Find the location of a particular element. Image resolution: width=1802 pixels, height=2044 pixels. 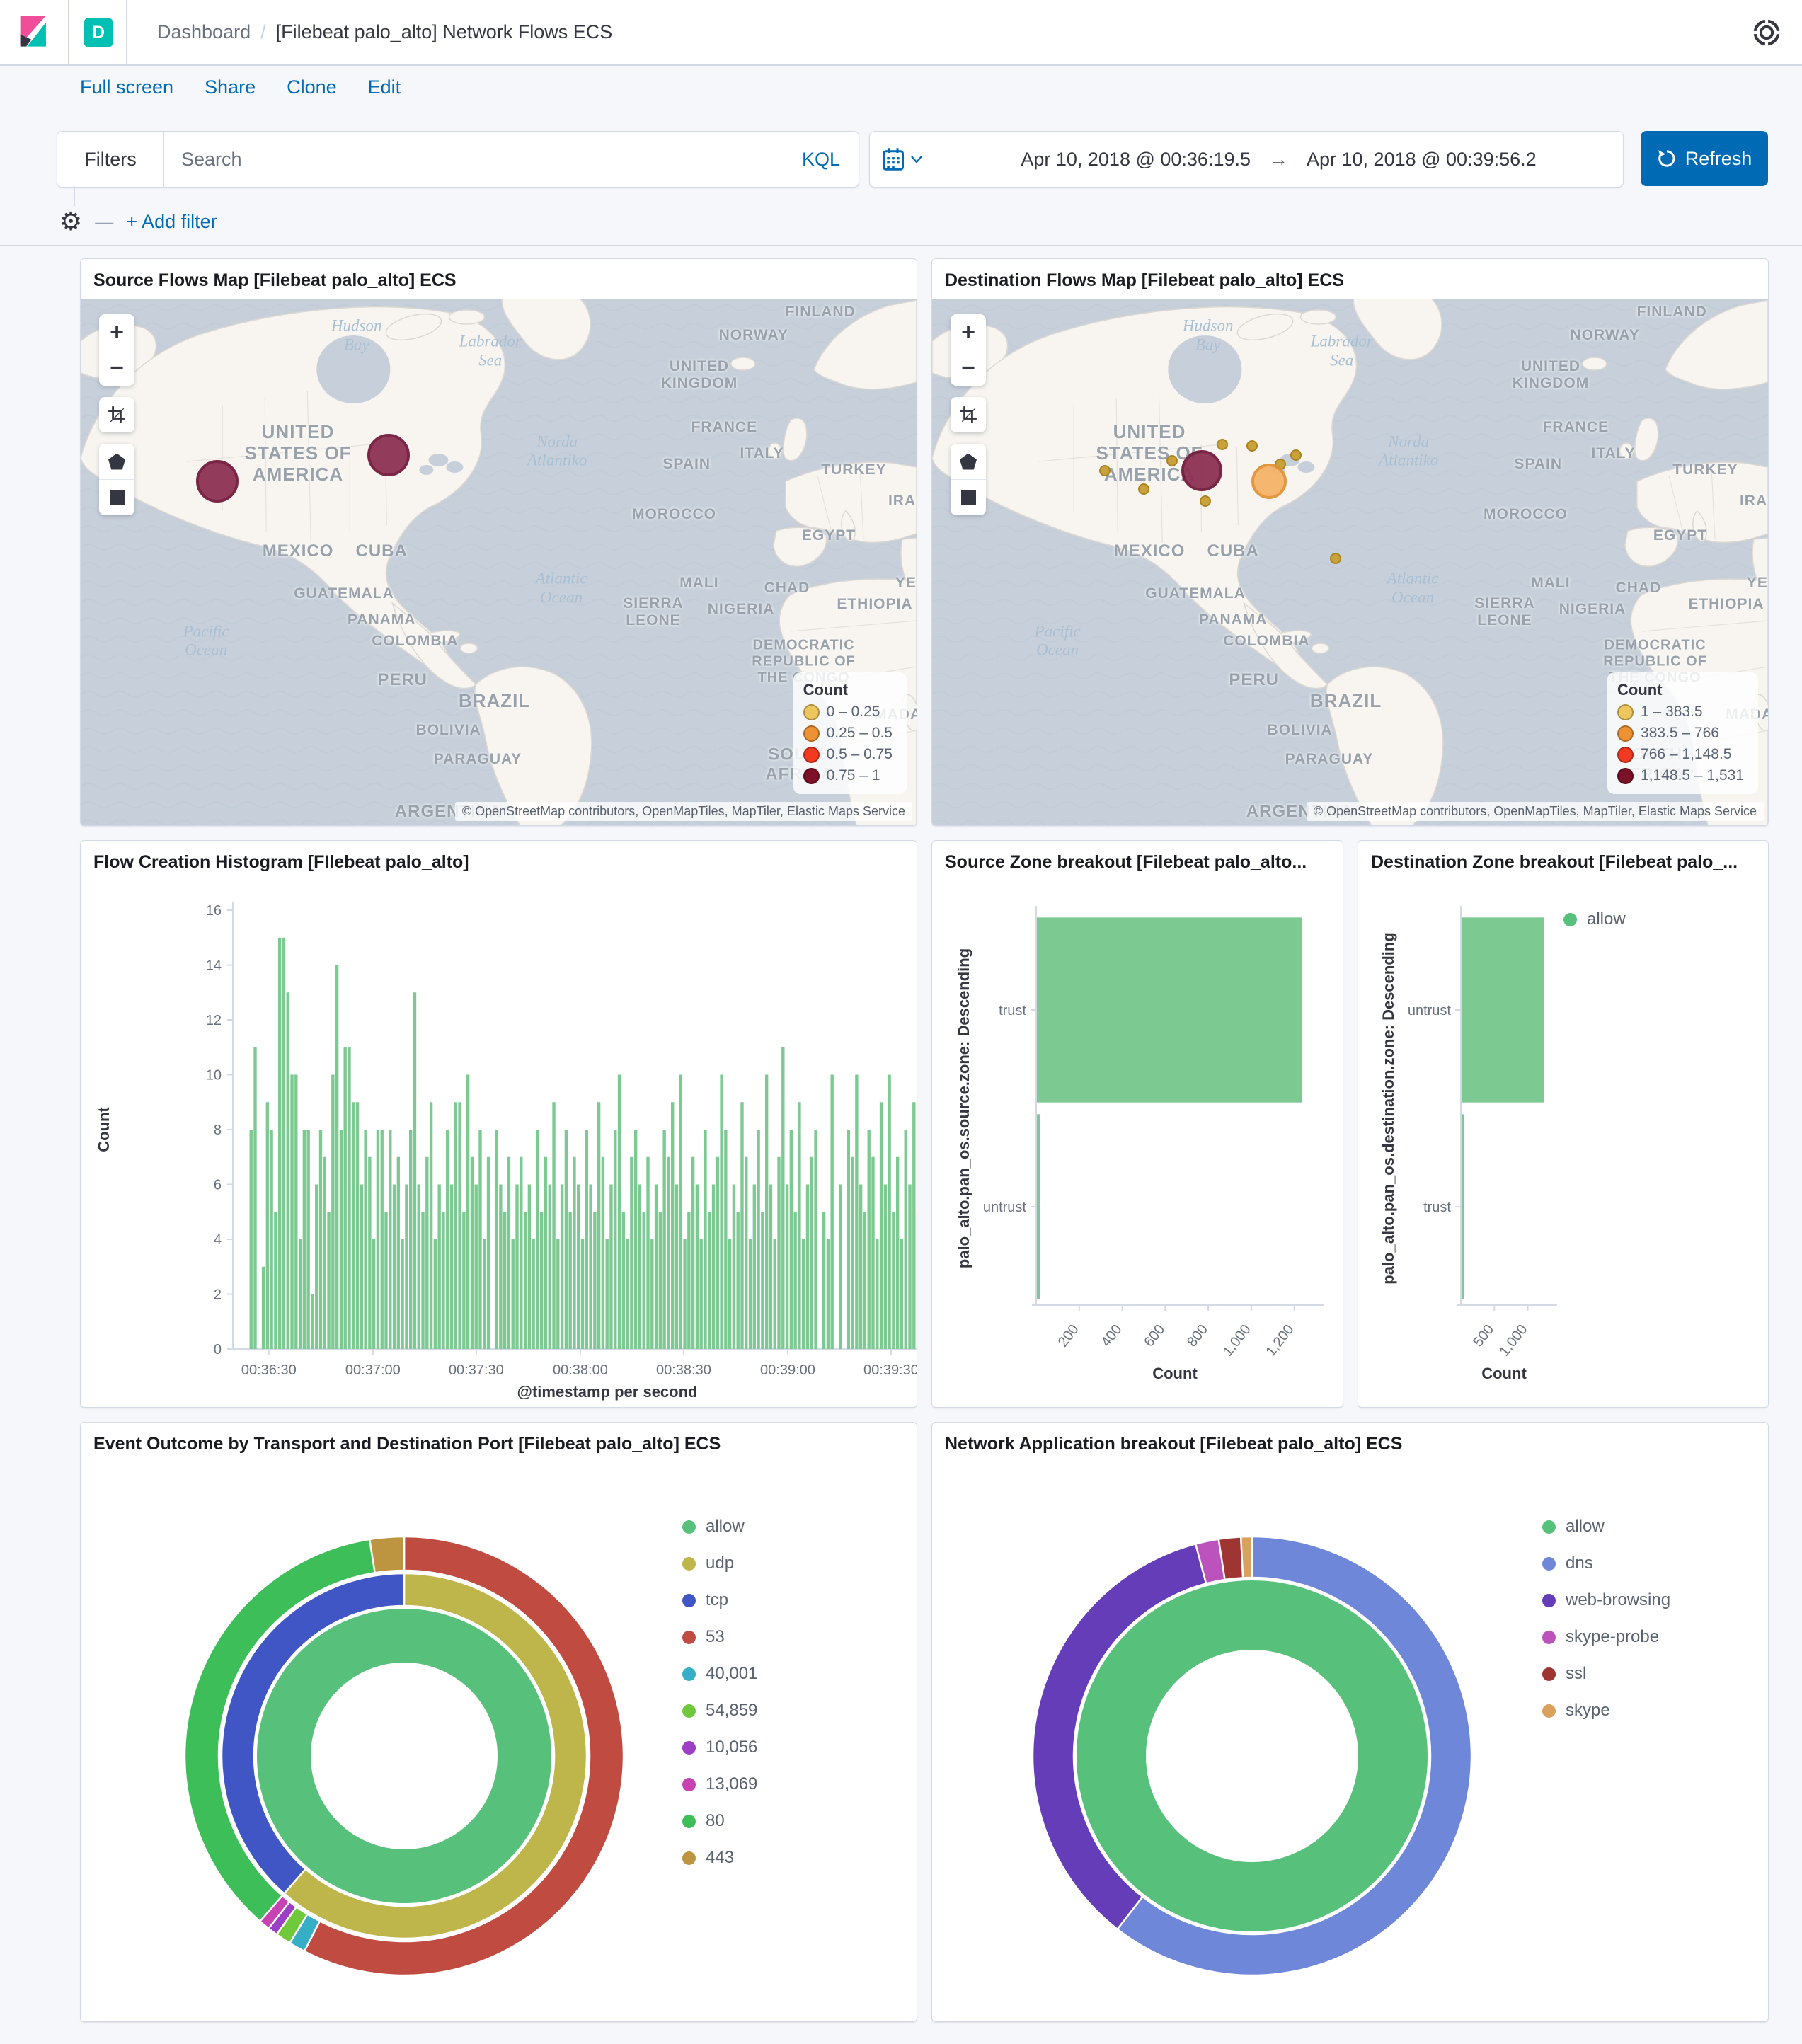

legend-item: 13,069 is located at coordinates (719, 1784).